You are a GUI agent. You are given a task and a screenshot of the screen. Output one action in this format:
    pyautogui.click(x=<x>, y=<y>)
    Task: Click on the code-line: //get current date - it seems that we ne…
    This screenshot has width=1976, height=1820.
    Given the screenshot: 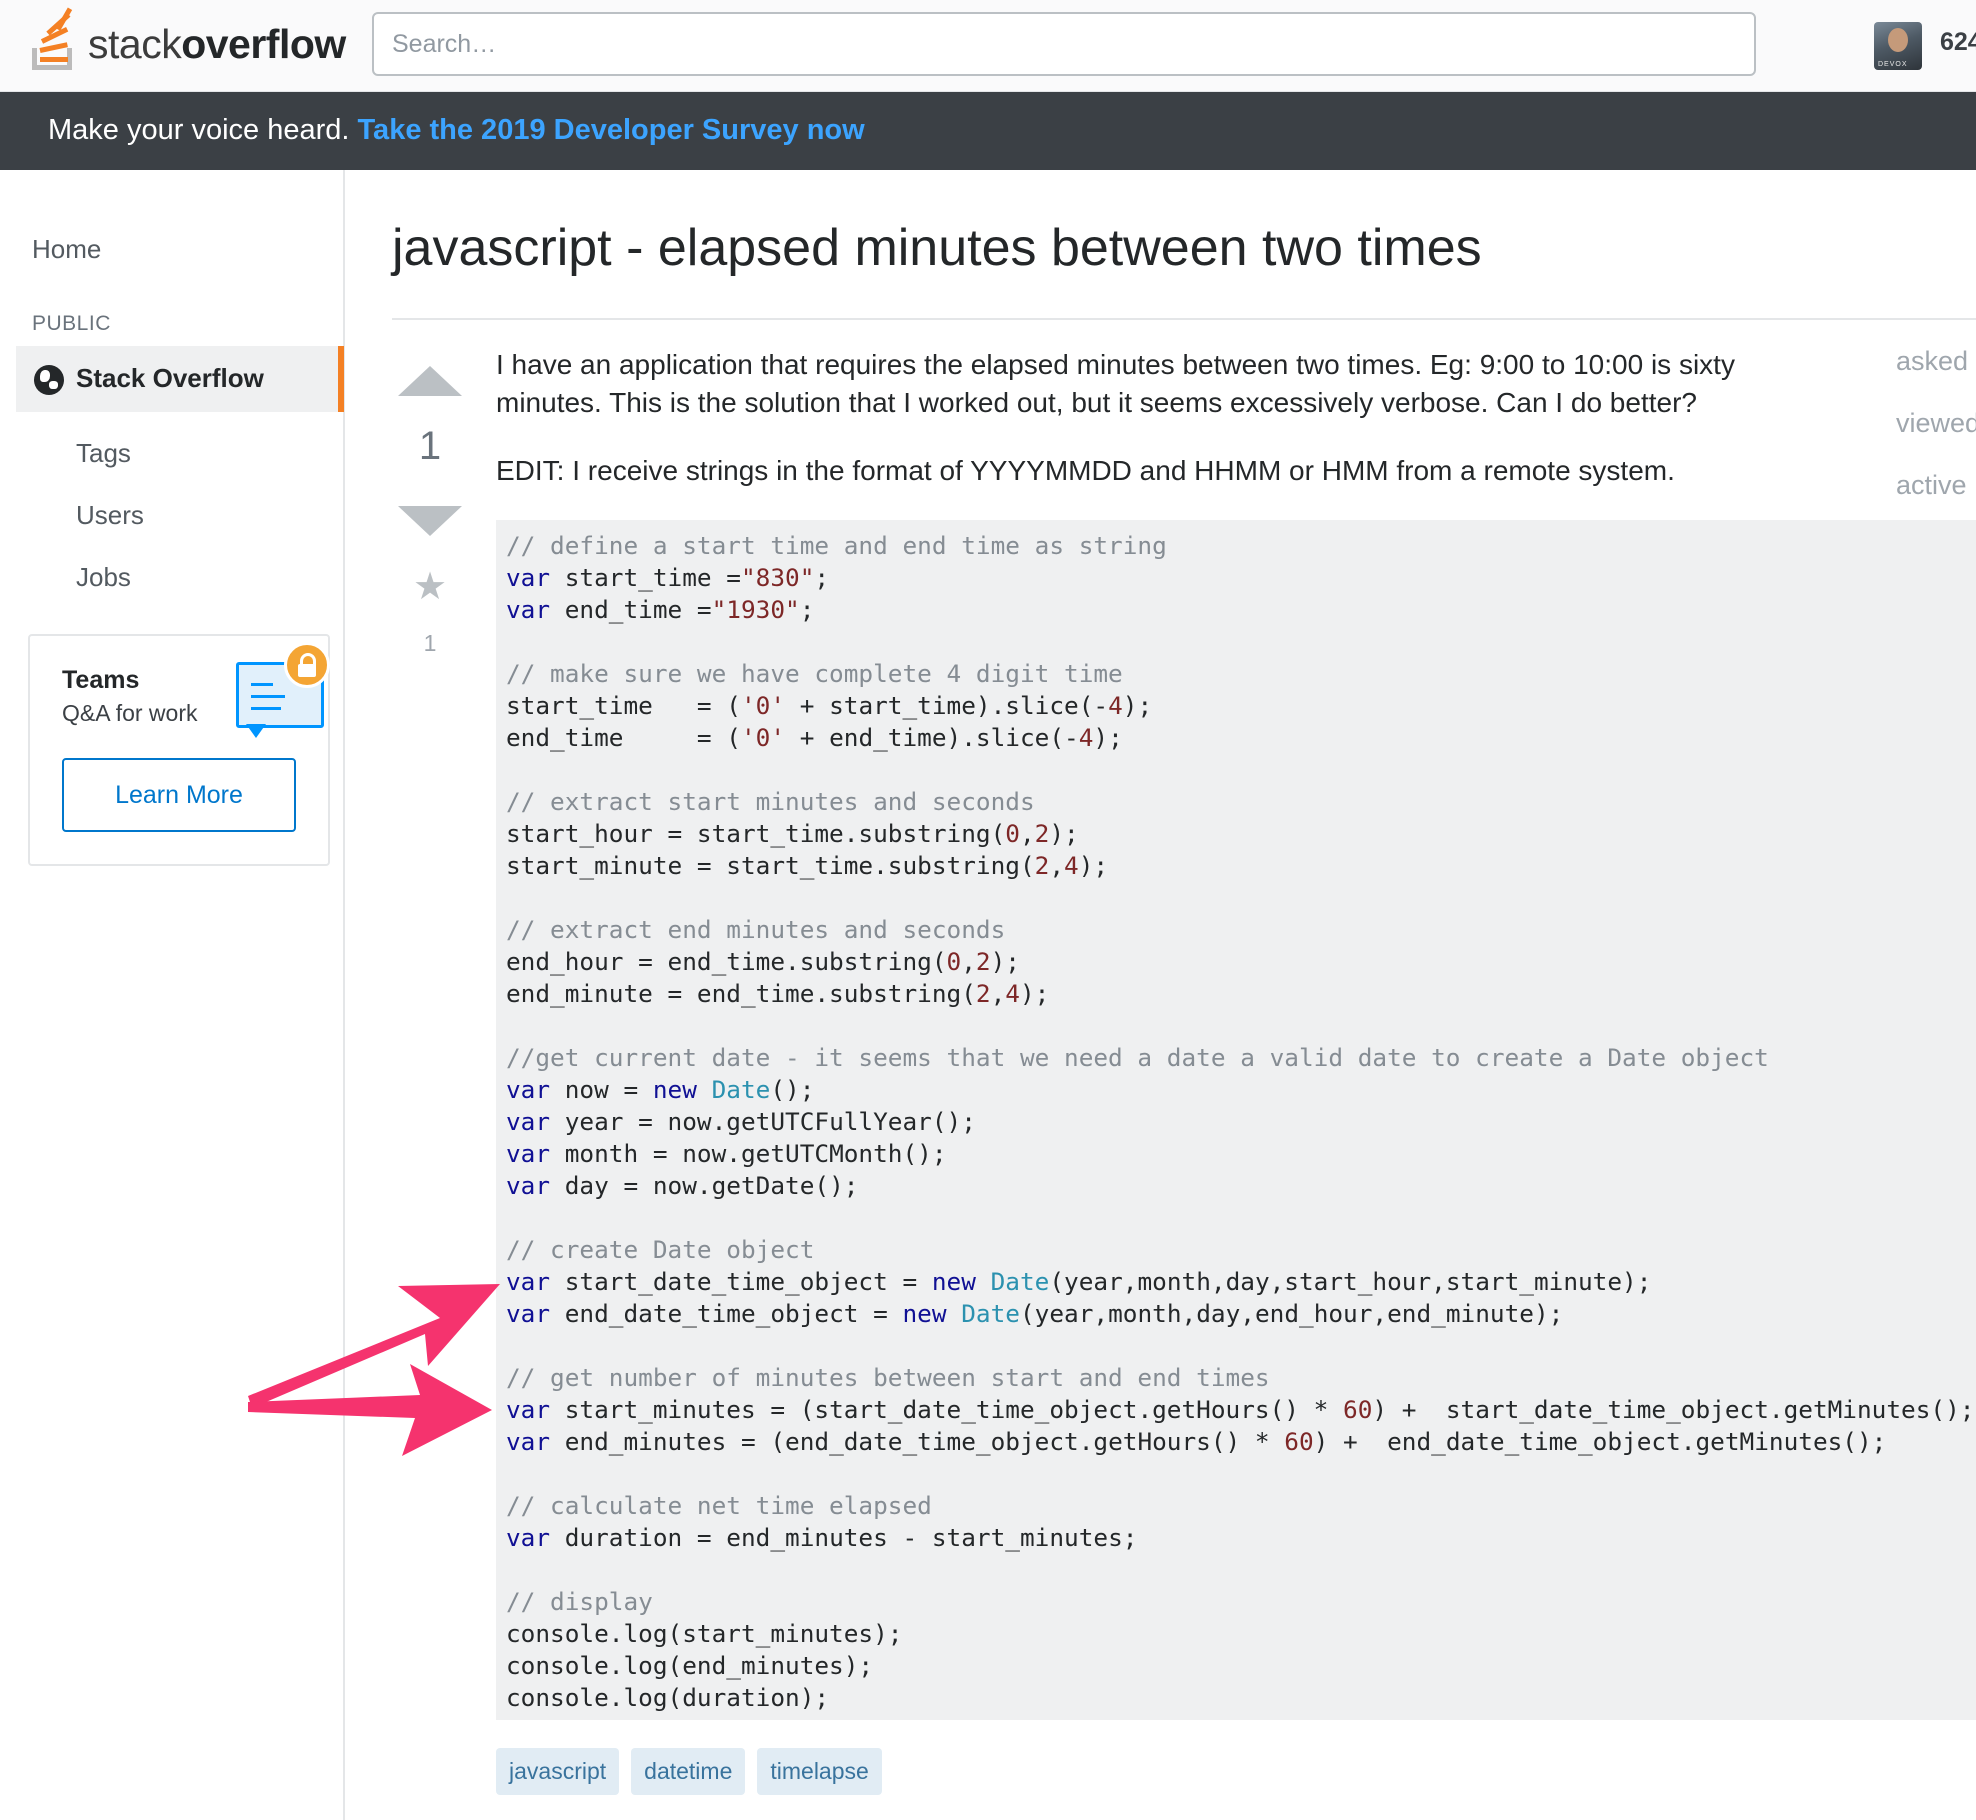 What is the action you would take?
    pyautogui.click(x=1137, y=1057)
    